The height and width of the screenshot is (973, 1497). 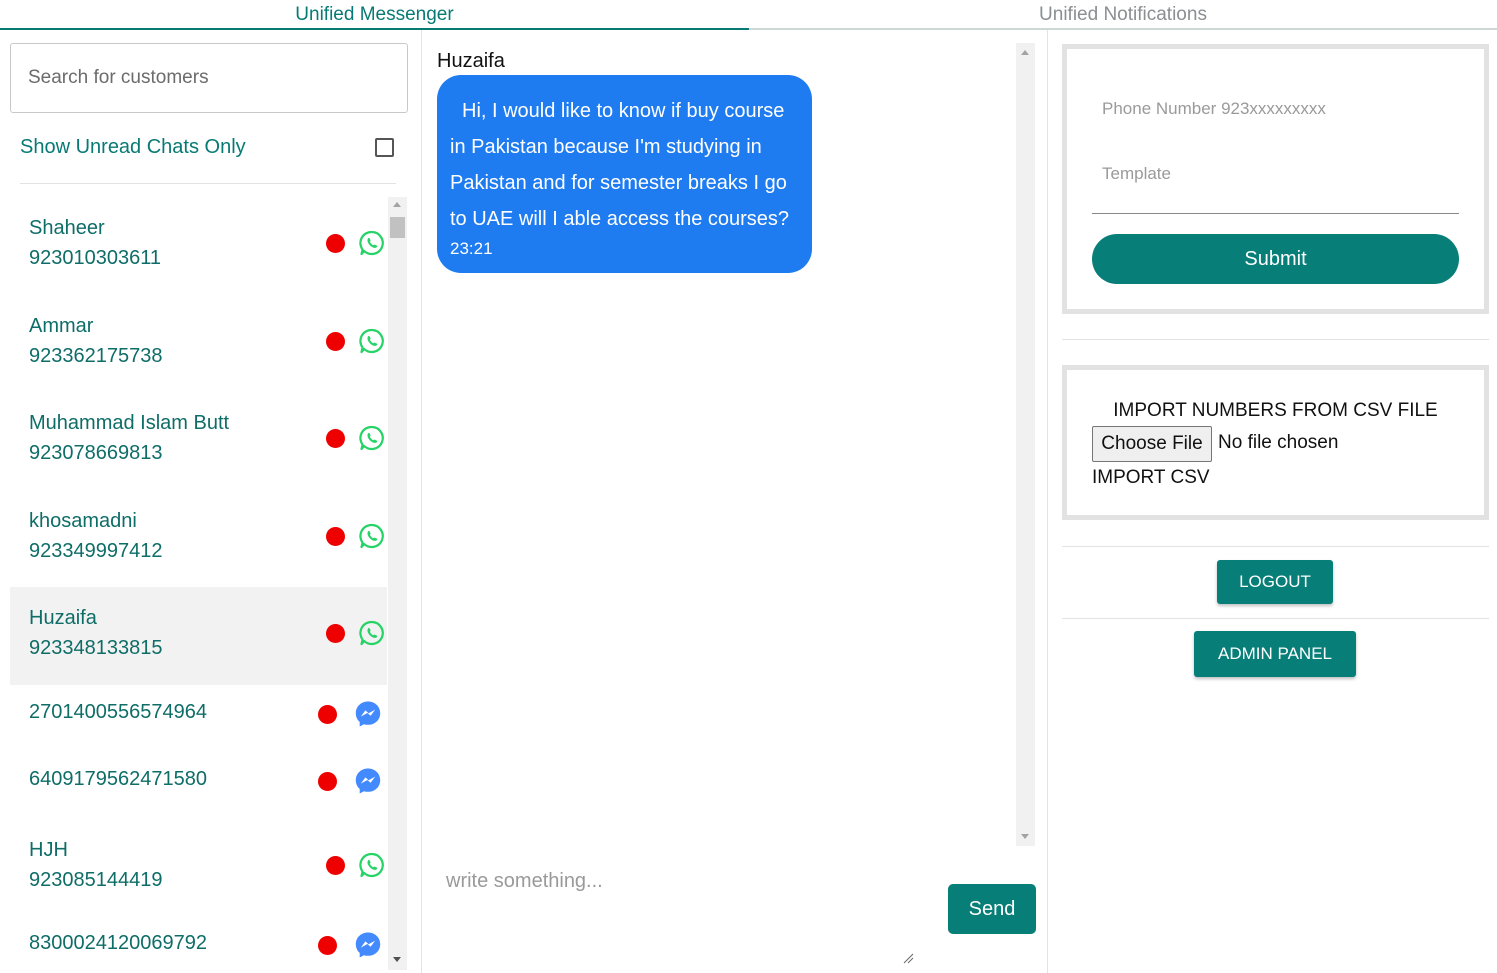 What do you see at coordinates (397, 227) in the screenshot?
I see `scrollbar-thumb` at bounding box center [397, 227].